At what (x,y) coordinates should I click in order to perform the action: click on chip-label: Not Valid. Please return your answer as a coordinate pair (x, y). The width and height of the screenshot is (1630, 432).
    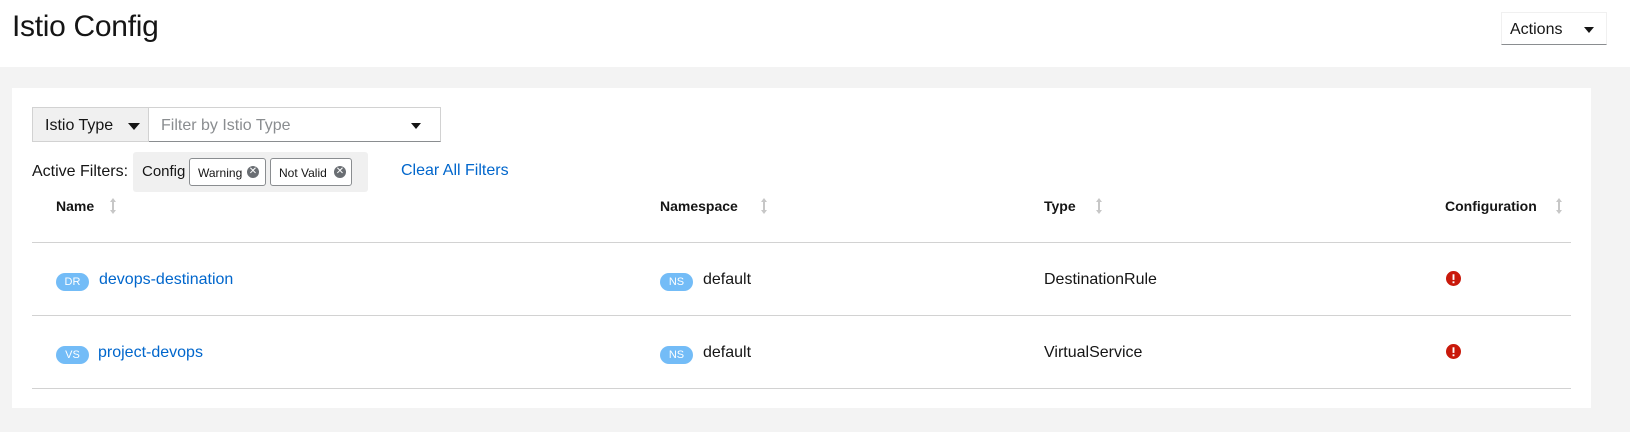
    Looking at the image, I should click on (303, 173).